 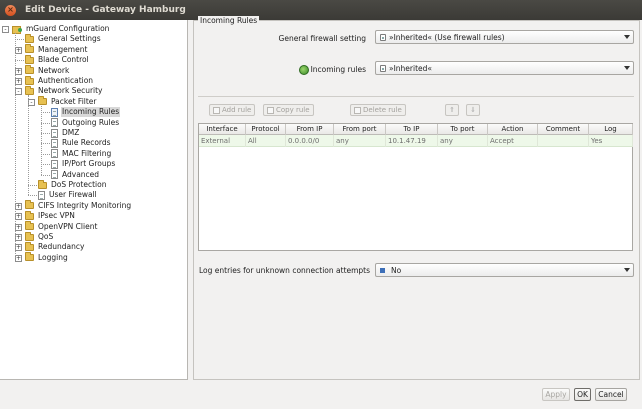 I want to click on cancel-button: Cancel, so click(x=611, y=394).